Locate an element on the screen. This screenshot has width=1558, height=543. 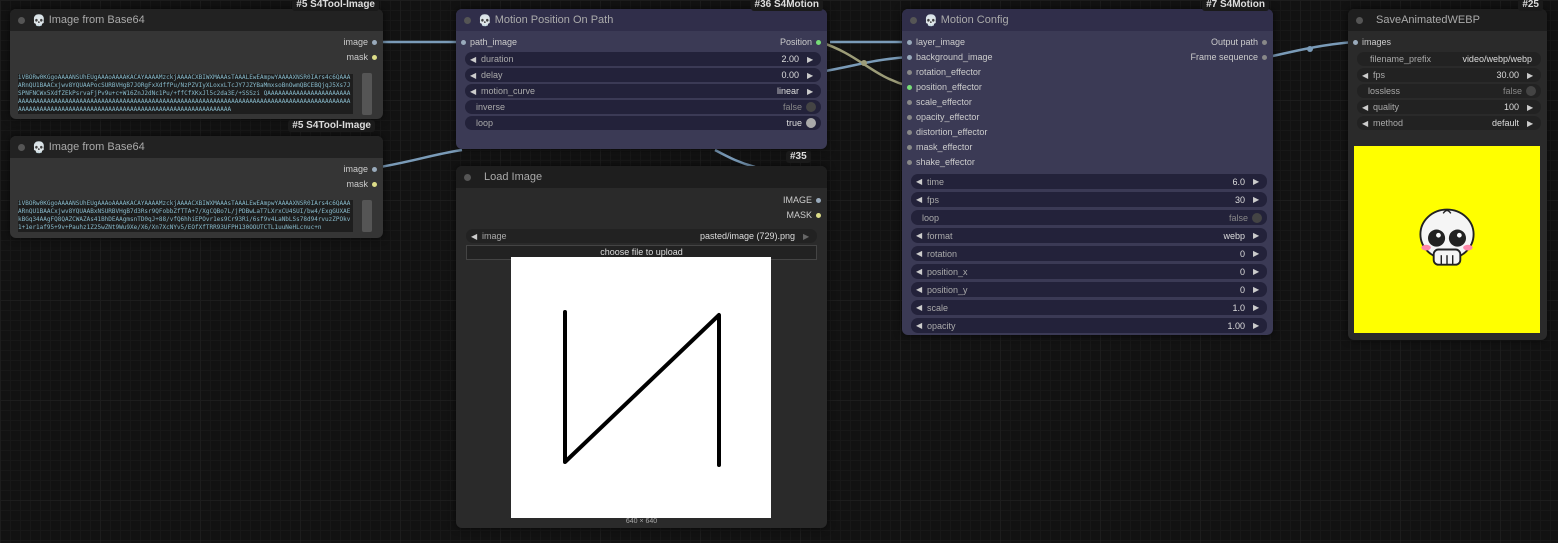
widget-position-y: ◀ position_y 0 ▶ is located at coordinates (1089, 289).